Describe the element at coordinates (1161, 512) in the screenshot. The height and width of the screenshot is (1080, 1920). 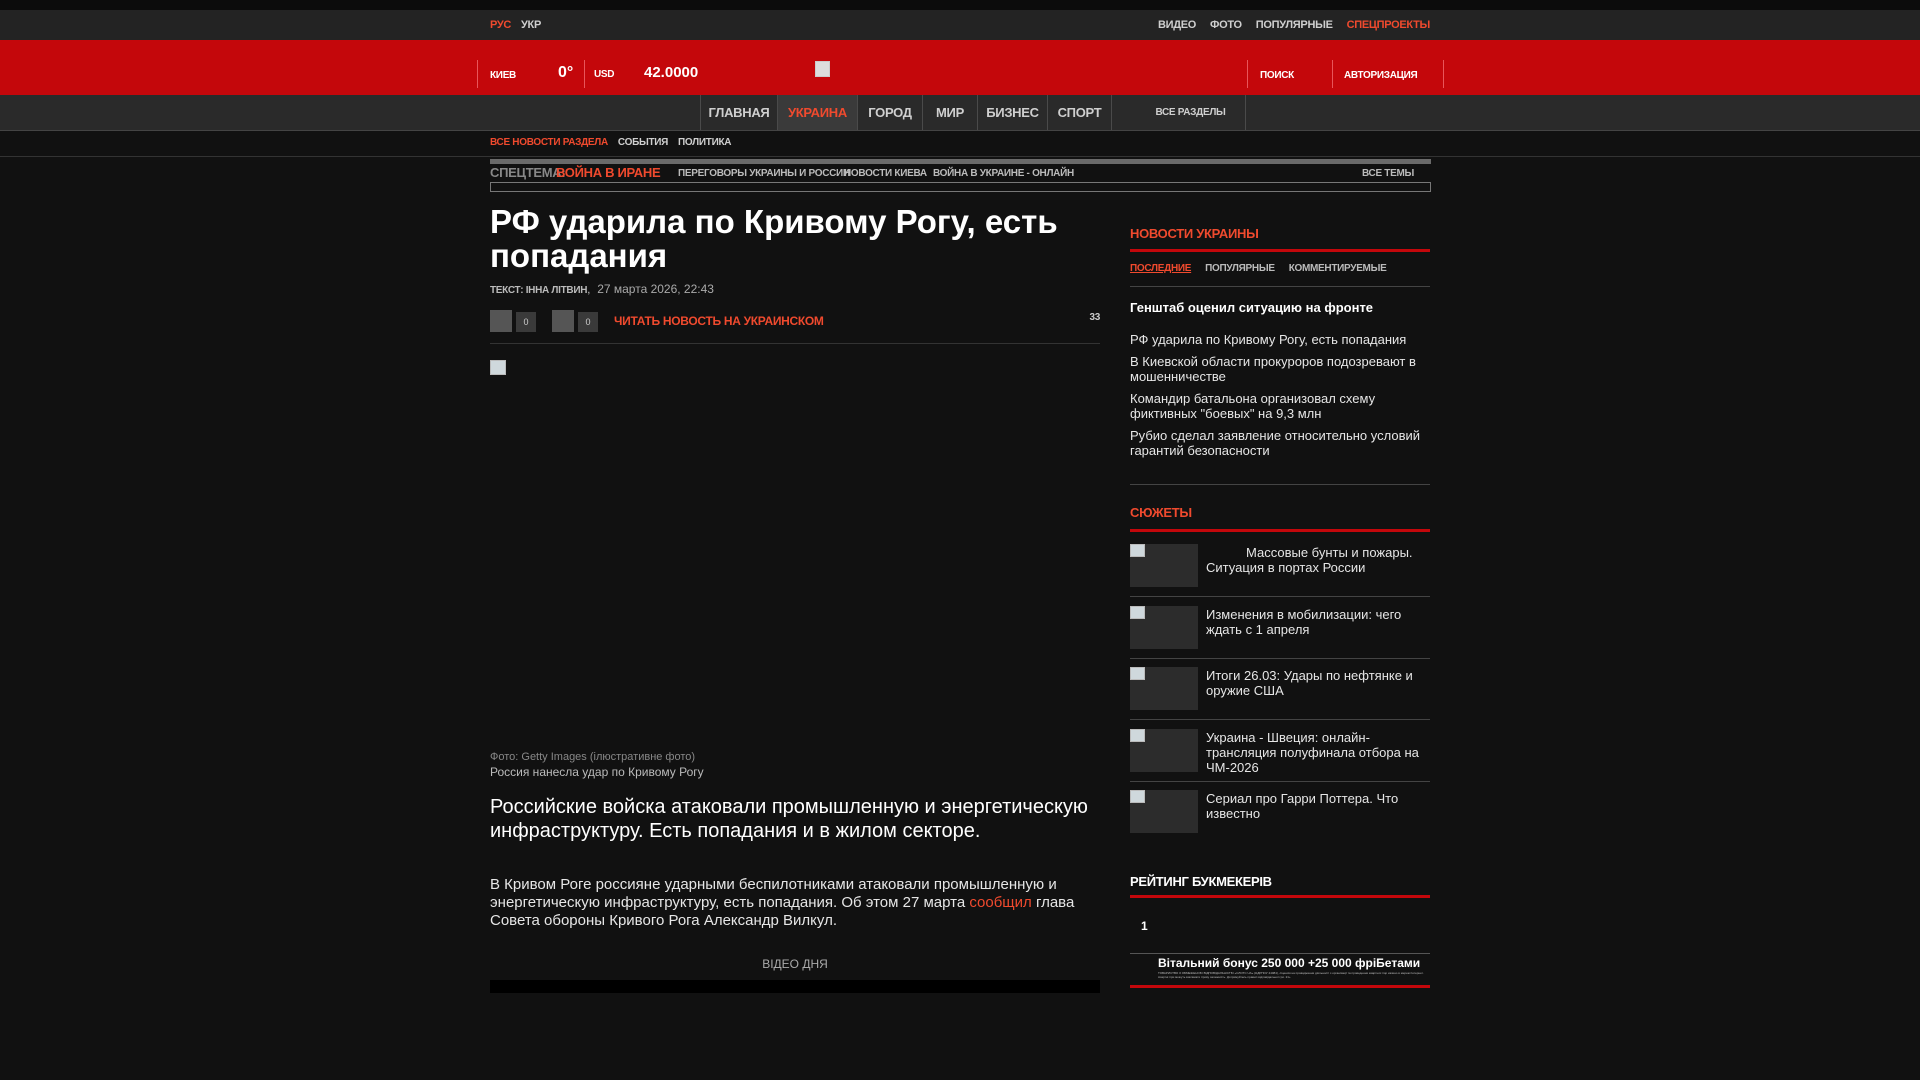
I see `sidebar-stories-title: СЮЖЕТЫ` at that location.